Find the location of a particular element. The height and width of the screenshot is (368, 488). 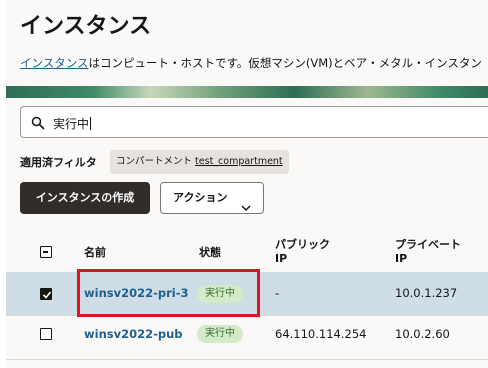

search-text: 実行中 is located at coordinates (71, 124).